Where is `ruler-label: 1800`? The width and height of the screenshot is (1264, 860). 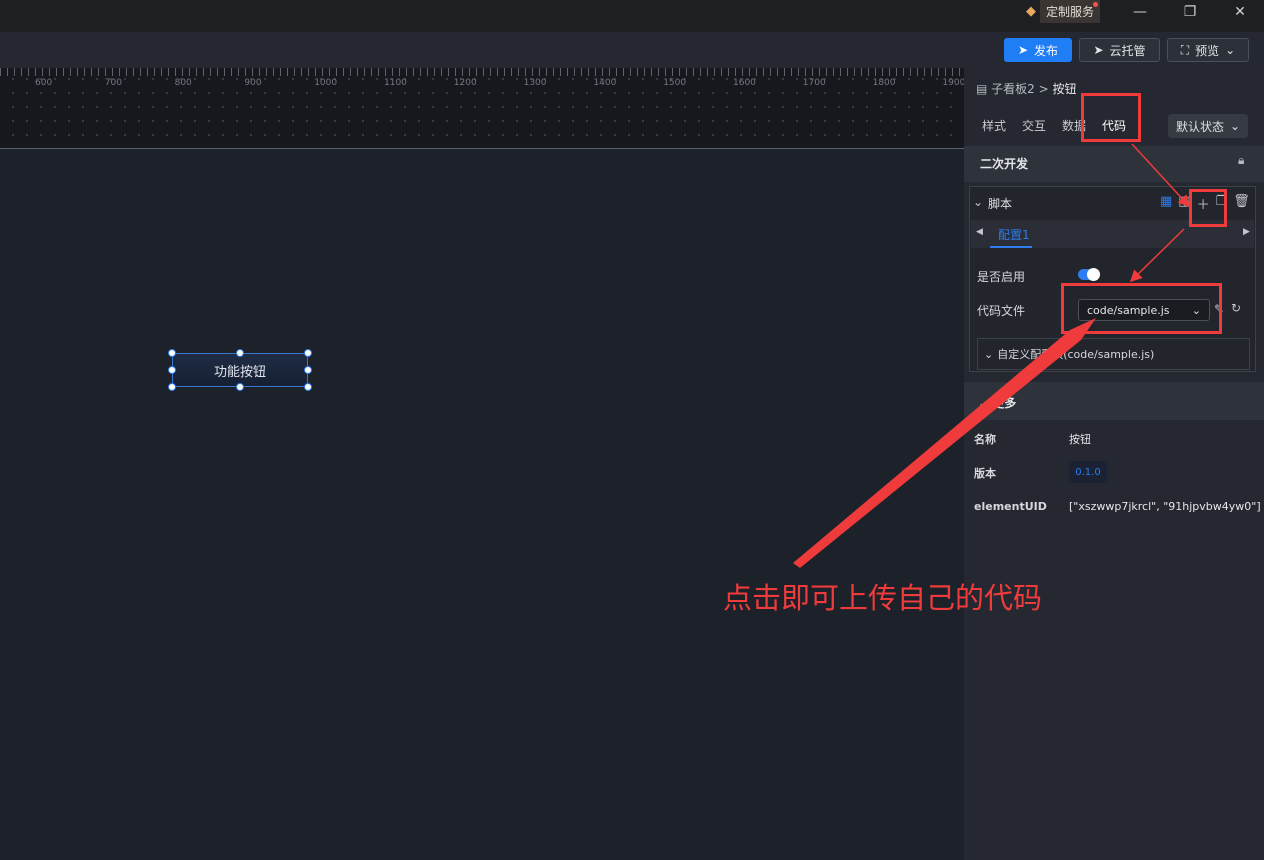
ruler-label: 1800 is located at coordinates (884, 83).